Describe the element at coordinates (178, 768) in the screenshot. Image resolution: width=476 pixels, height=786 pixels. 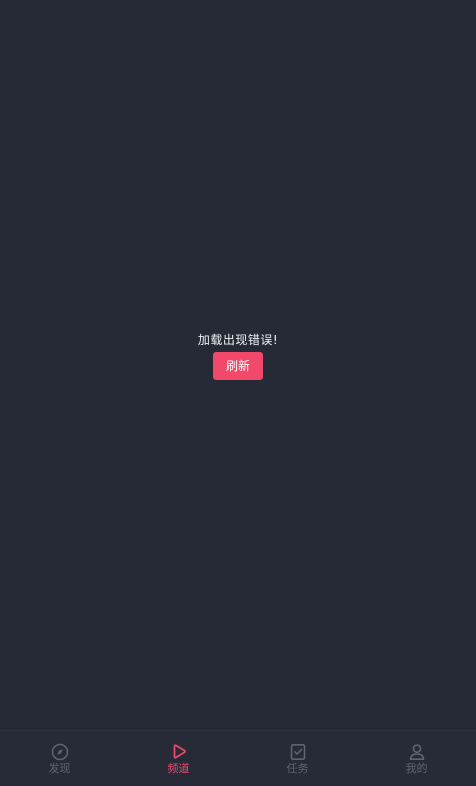
I see `tab-channel-label: 频道` at that location.